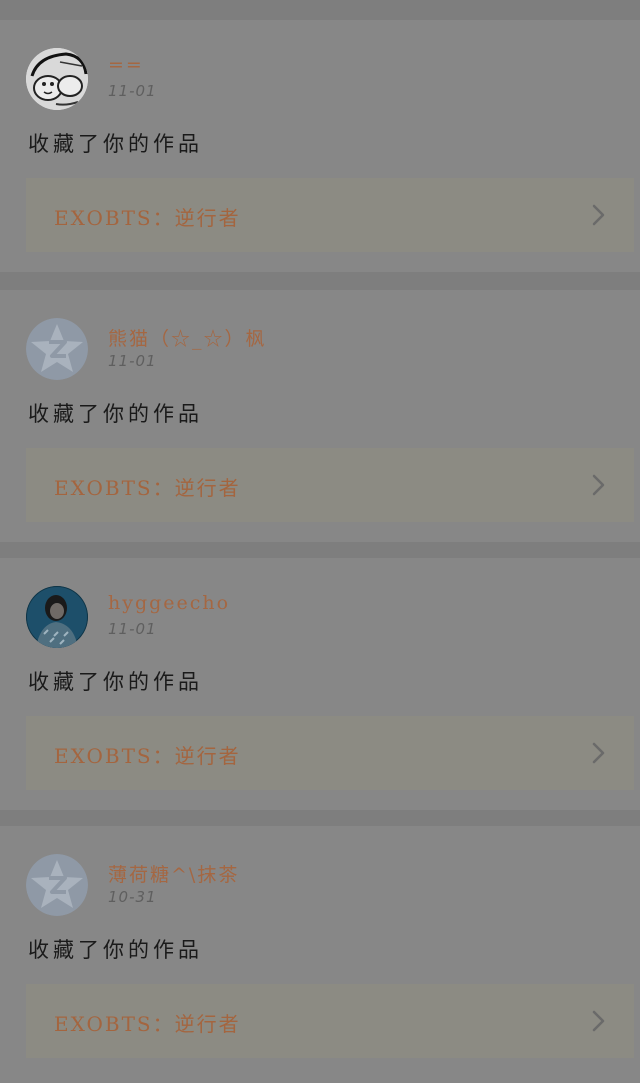 Image resolution: width=640 pixels, height=1083 pixels. I want to click on doodle-avatar-icon, so click(57, 79).